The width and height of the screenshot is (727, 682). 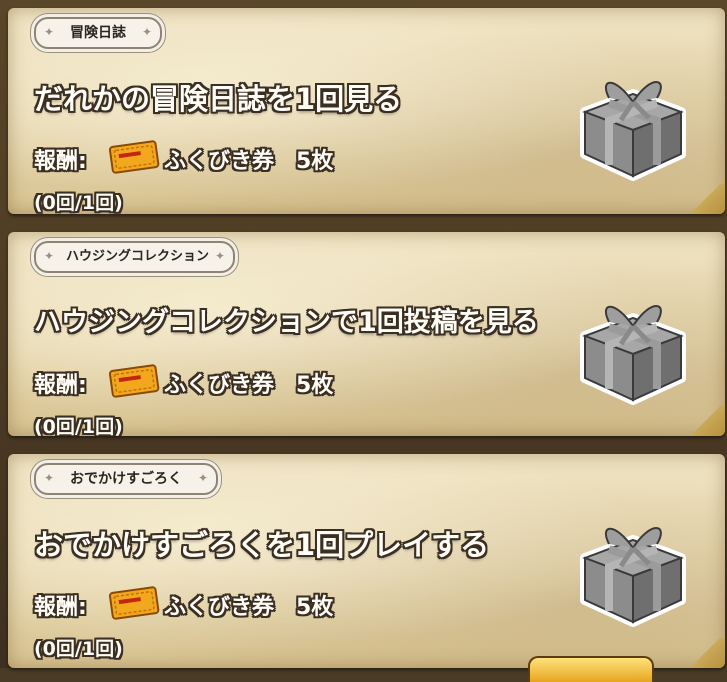 What do you see at coordinates (262, 545) in the screenshot?
I see `mission-title: おでかけすごろくを1回プレイする` at bounding box center [262, 545].